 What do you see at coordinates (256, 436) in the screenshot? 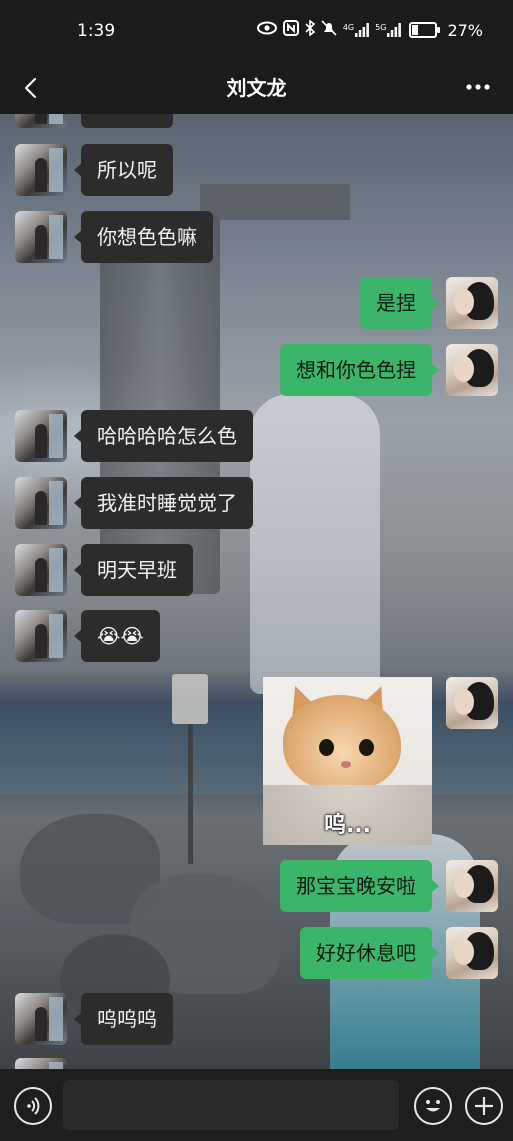
I see `message-row: 哈哈哈哈怎么色` at bounding box center [256, 436].